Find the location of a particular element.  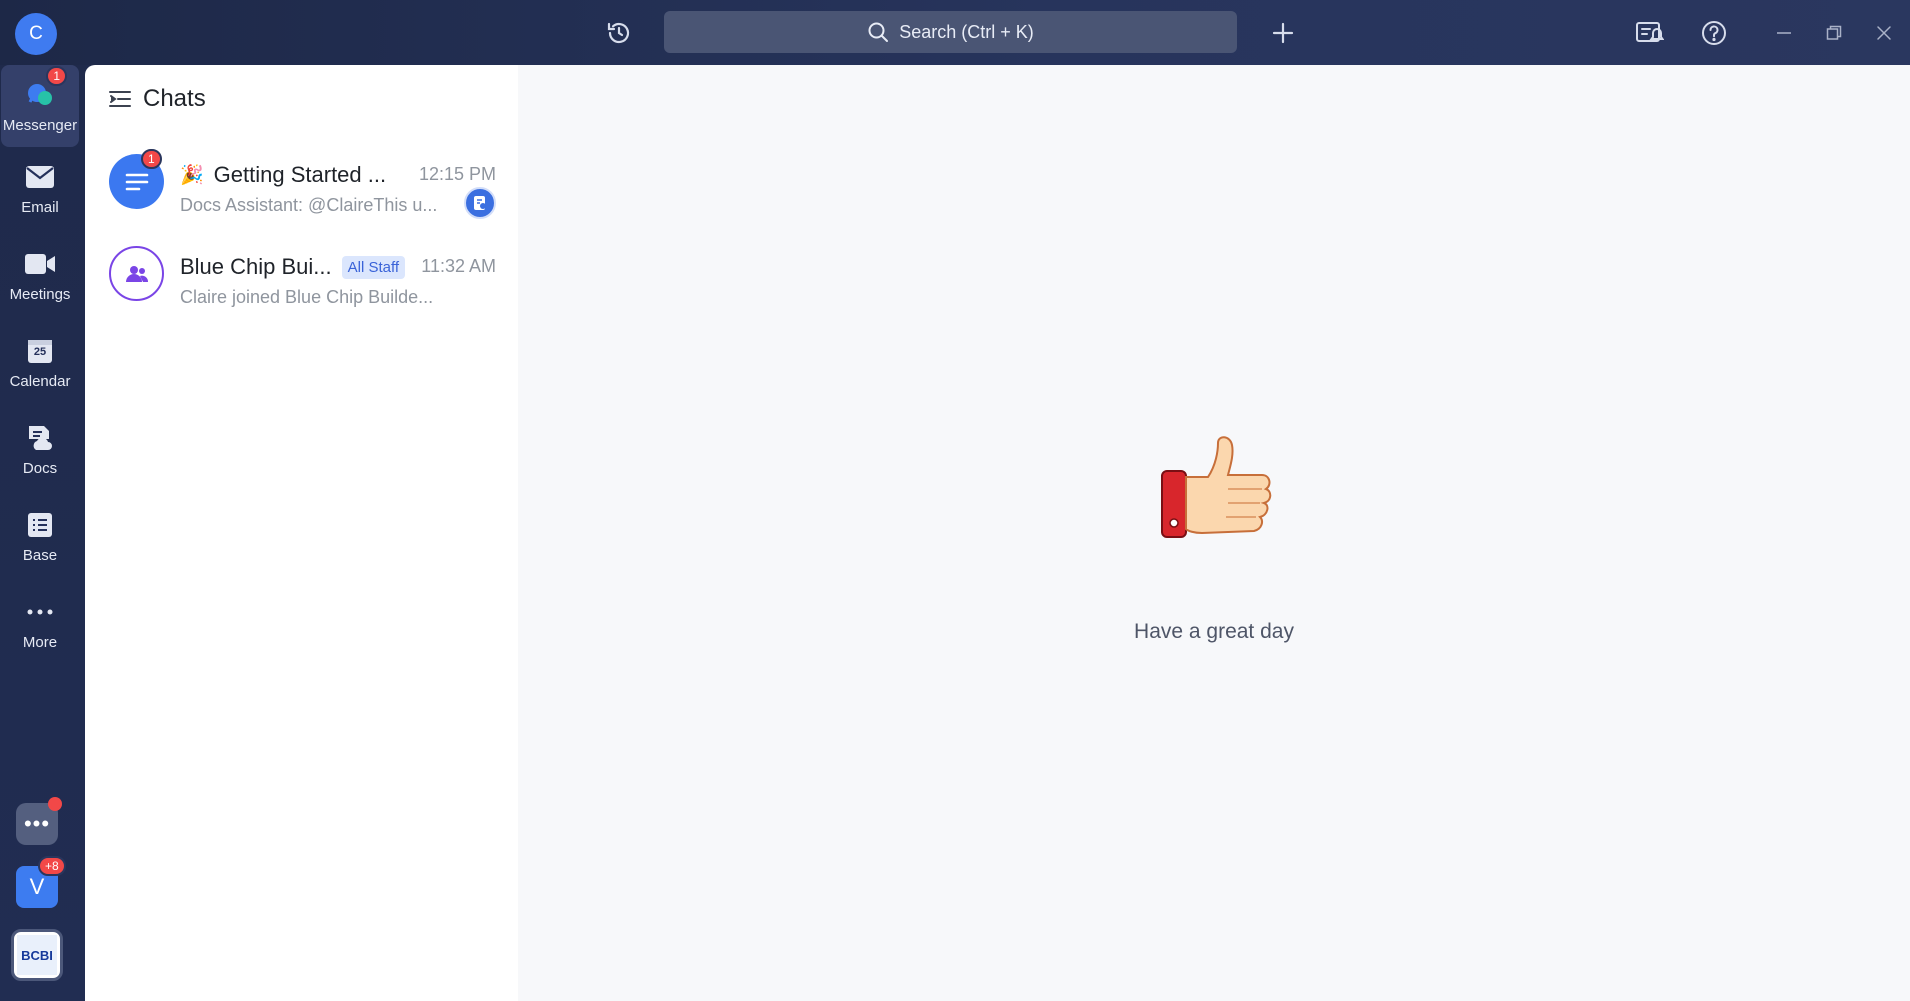

chat-list-header: Chats is located at coordinates (157, 99).